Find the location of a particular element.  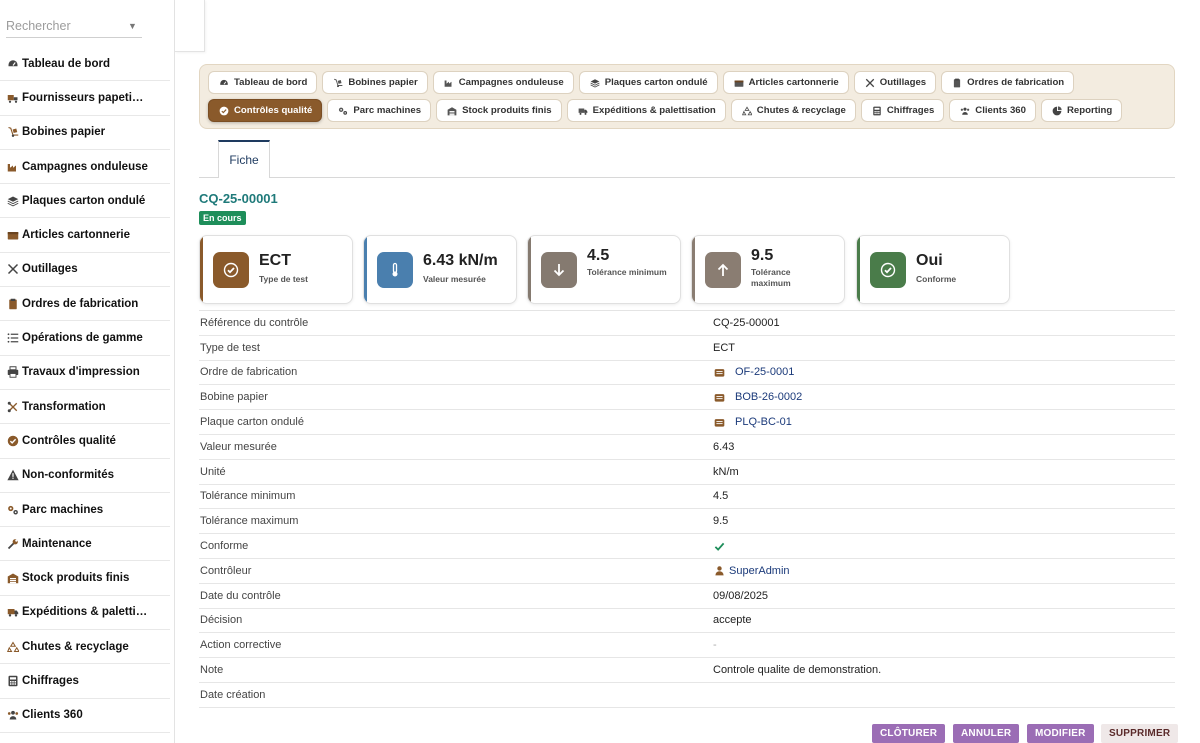

sidebar-item: Chiffrages is located at coordinates (85, 681).